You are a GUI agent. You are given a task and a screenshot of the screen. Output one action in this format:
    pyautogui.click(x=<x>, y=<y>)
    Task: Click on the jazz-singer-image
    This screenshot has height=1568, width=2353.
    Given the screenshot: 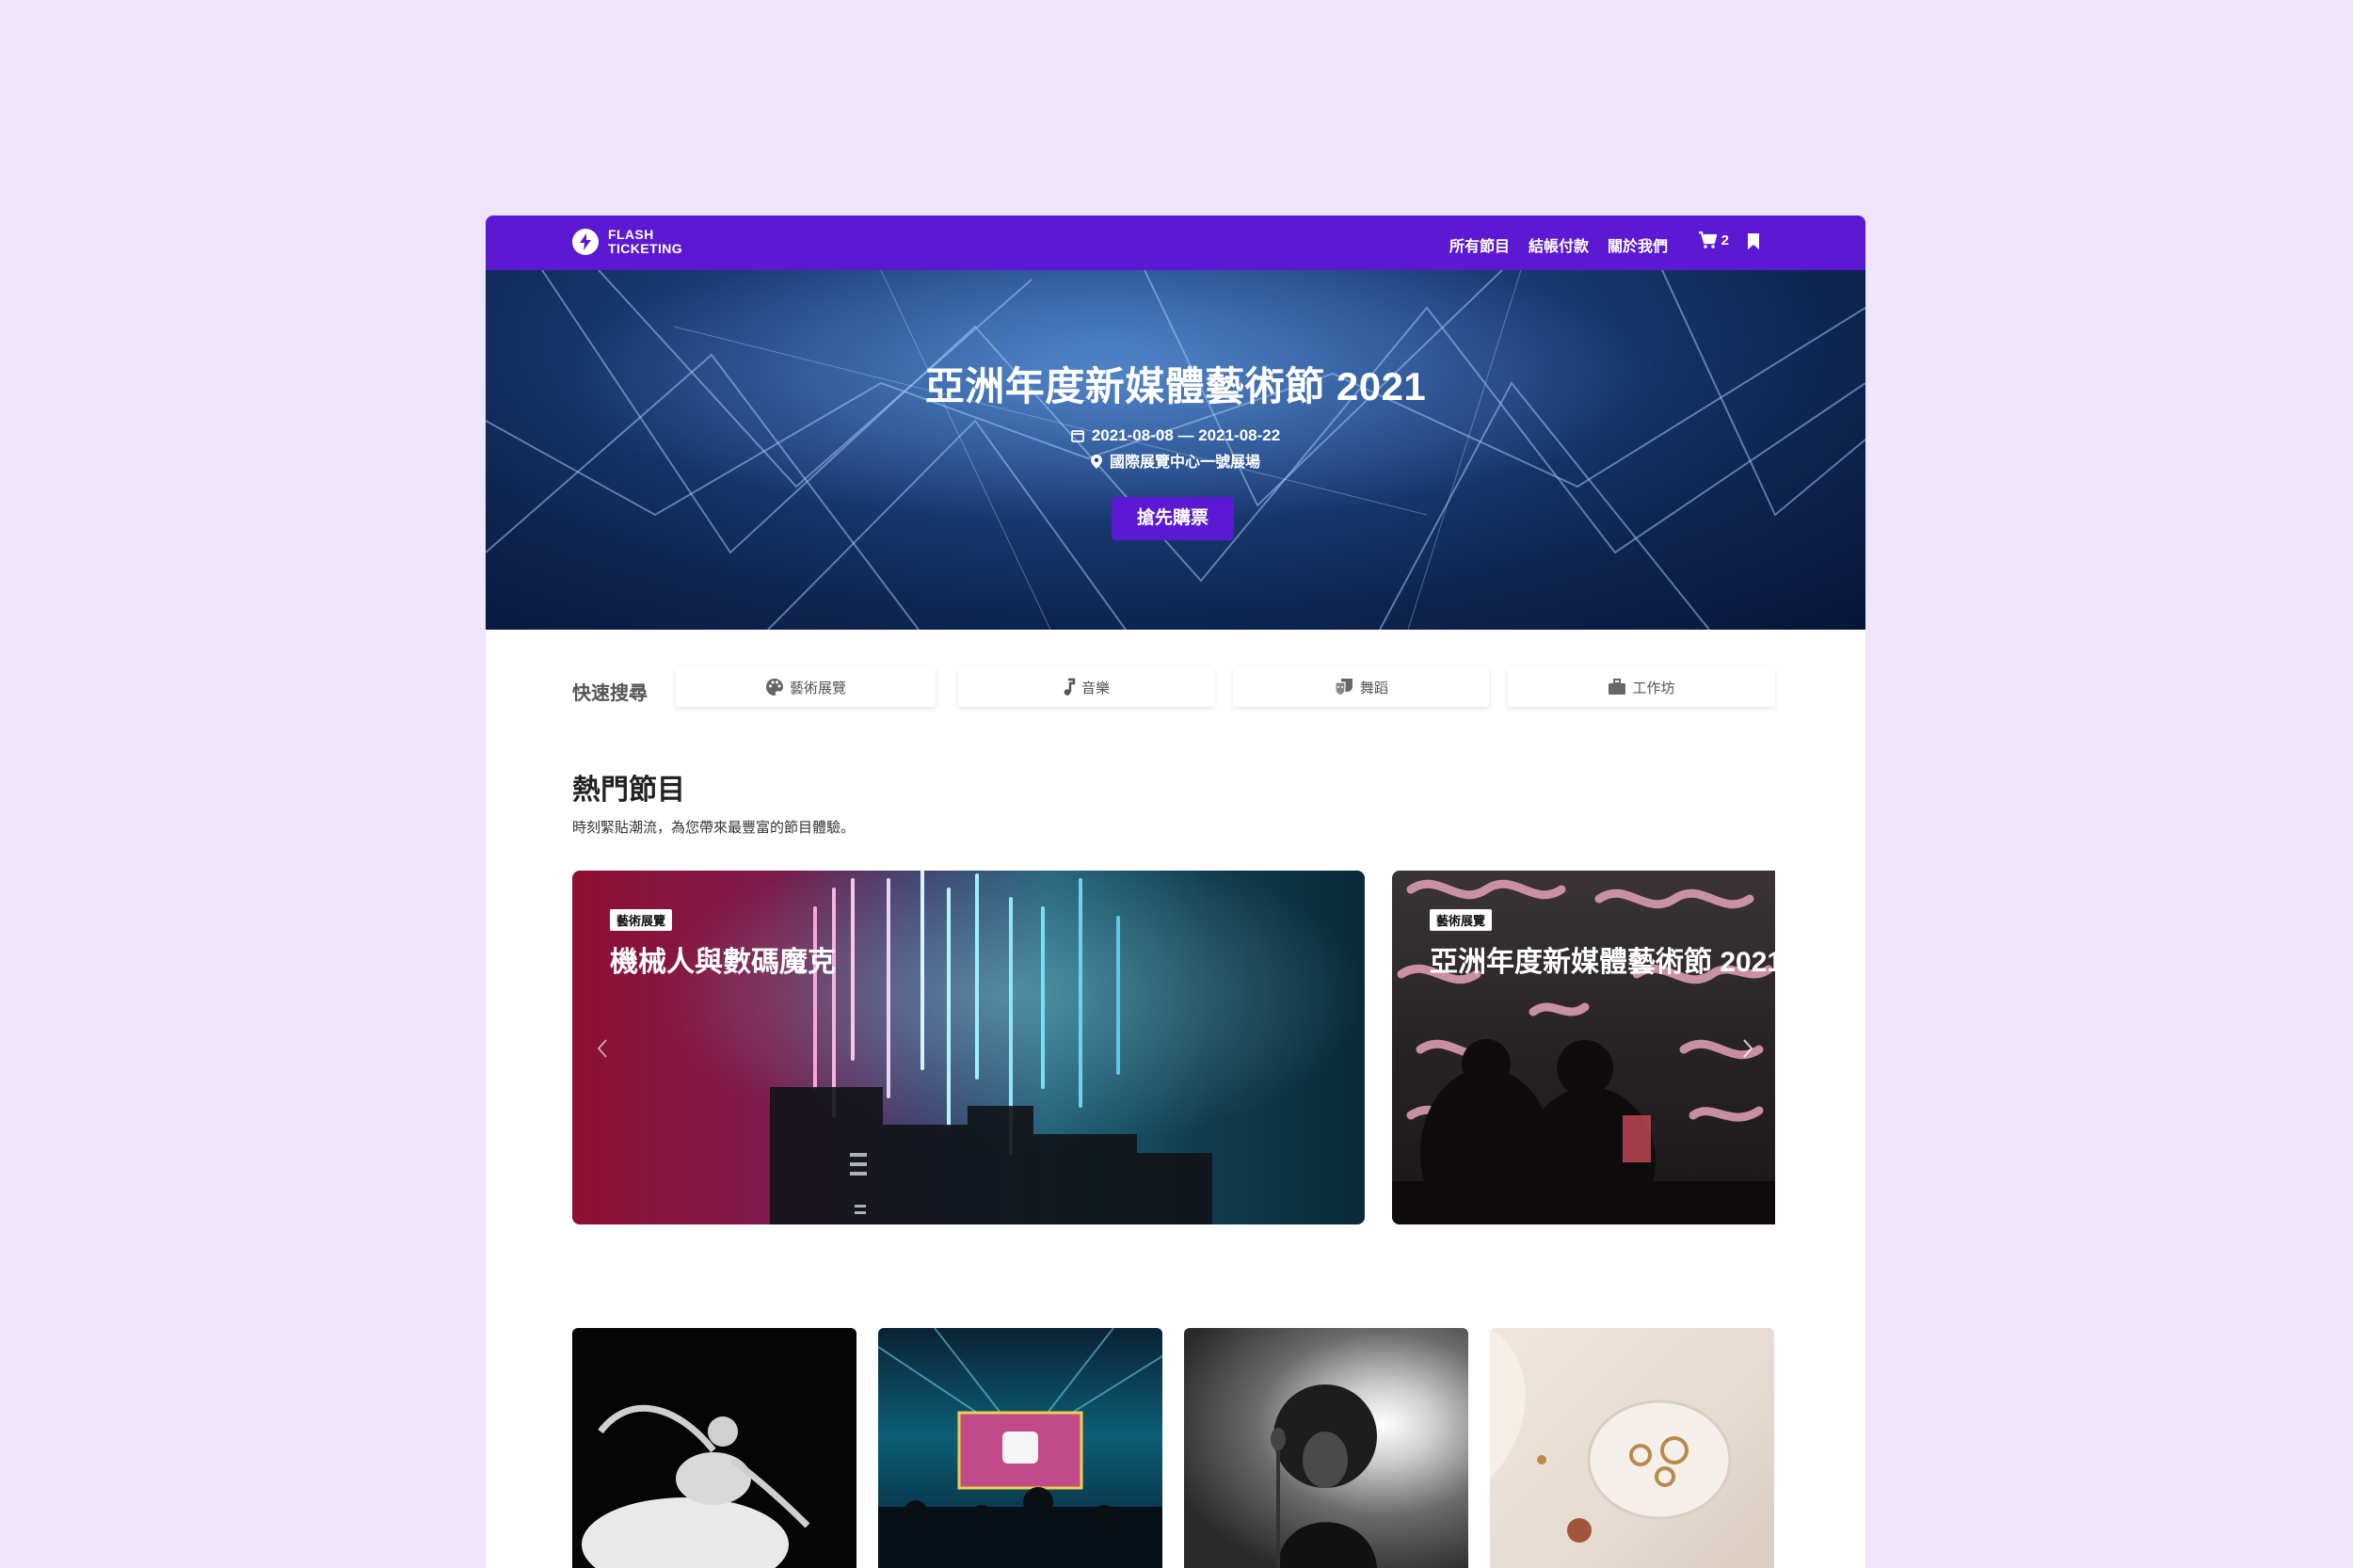 What is the action you would take?
    pyautogui.click(x=1324, y=1476)
    